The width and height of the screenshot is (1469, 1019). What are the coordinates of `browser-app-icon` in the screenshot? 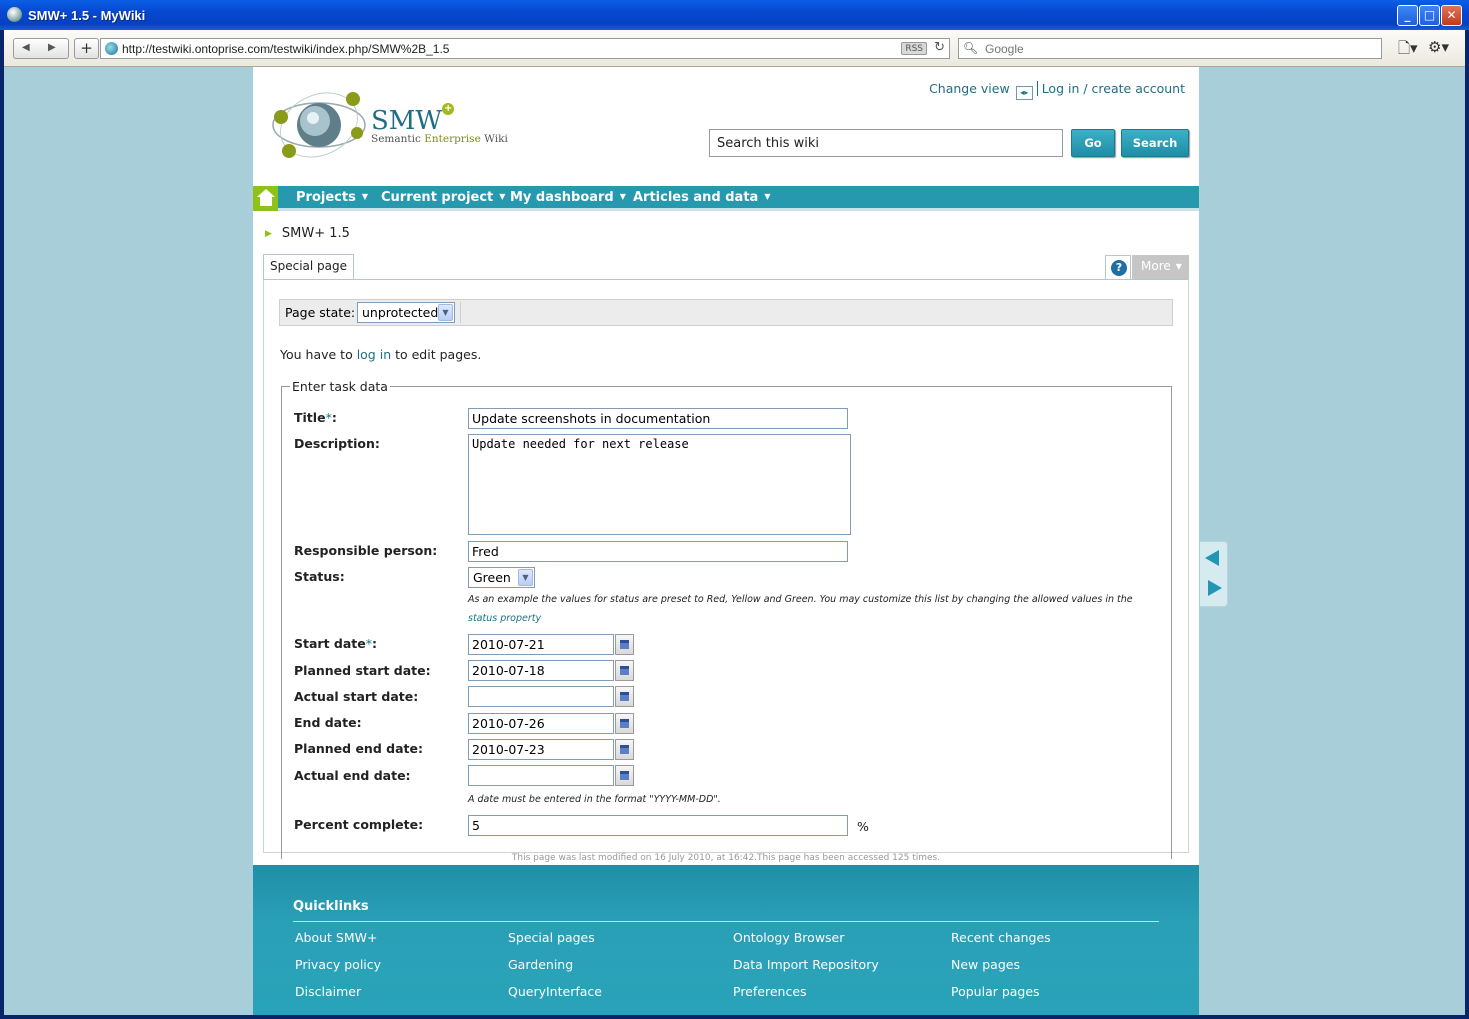 It's located at (14, 14).